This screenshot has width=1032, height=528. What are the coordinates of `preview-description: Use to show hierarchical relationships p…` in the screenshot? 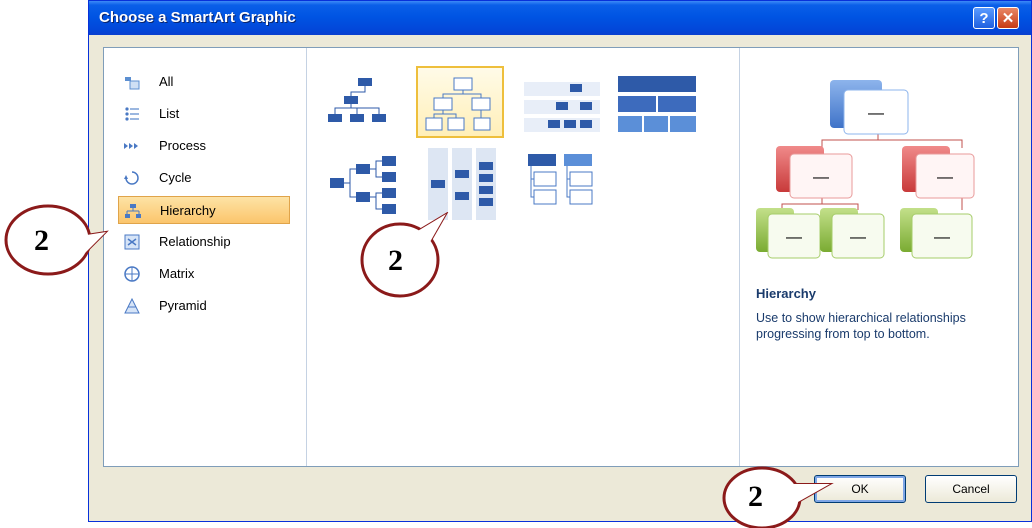 It's located at (861, 326).